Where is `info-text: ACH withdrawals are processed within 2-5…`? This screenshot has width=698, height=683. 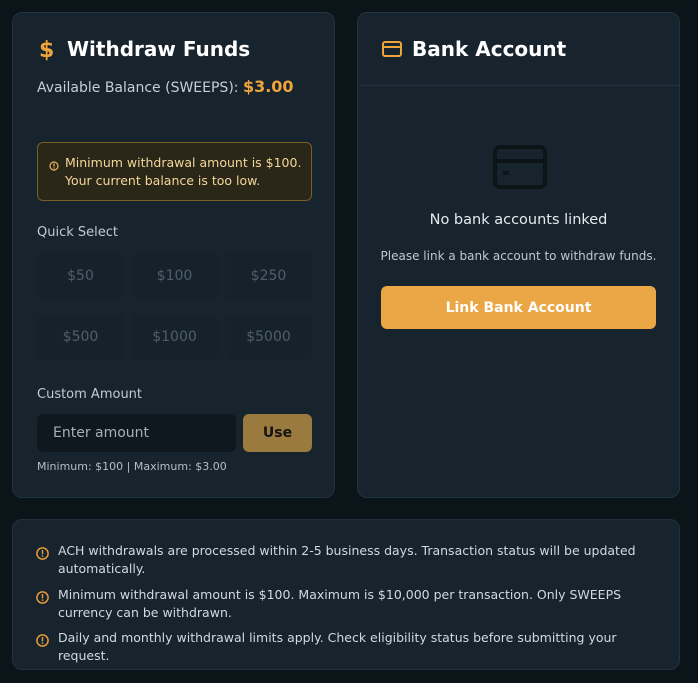
info-text: ACH withdrawals are processed within 2-5… is located at coordinates (347, 559).